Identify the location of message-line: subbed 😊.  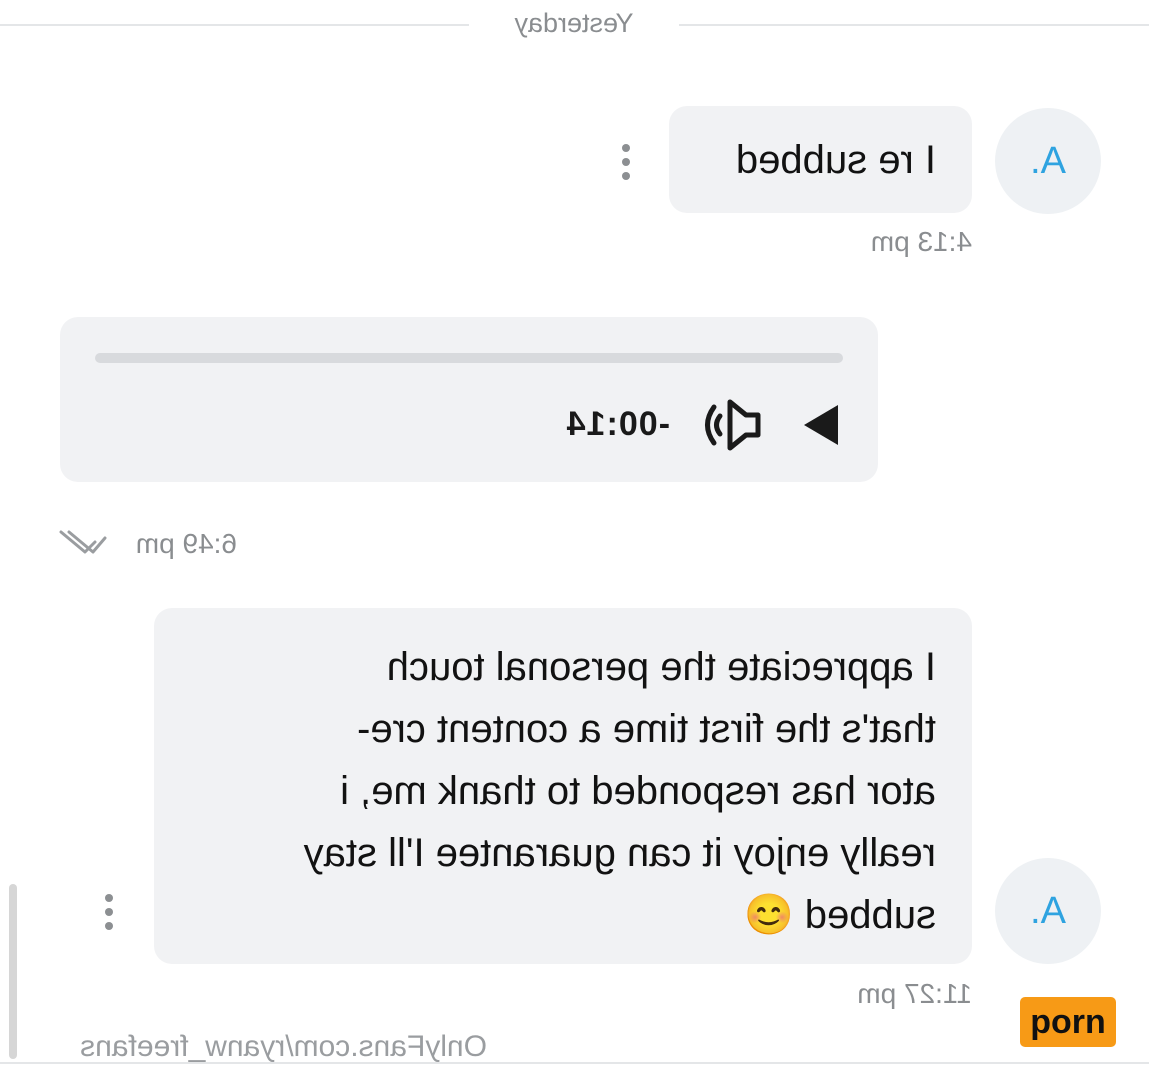
(839, 915).